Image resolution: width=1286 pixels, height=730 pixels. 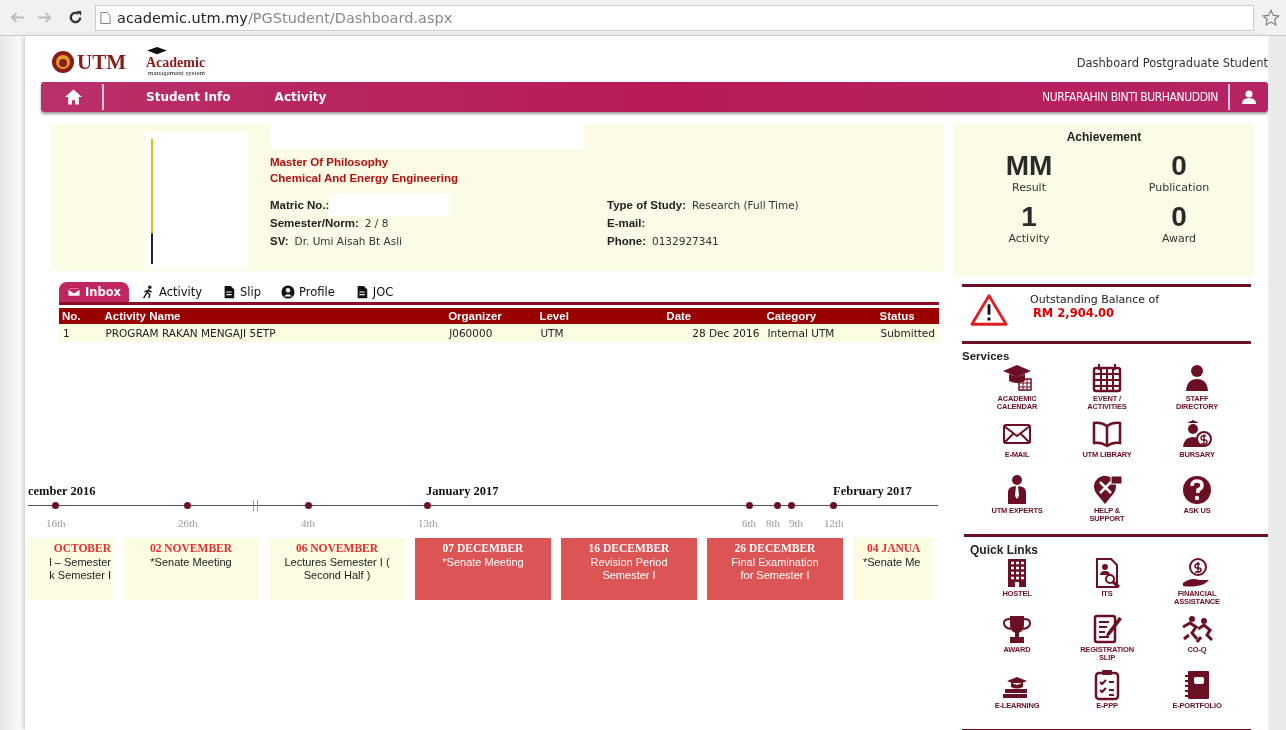 I want to click on runners-icon, so click(x=1197, y=629).